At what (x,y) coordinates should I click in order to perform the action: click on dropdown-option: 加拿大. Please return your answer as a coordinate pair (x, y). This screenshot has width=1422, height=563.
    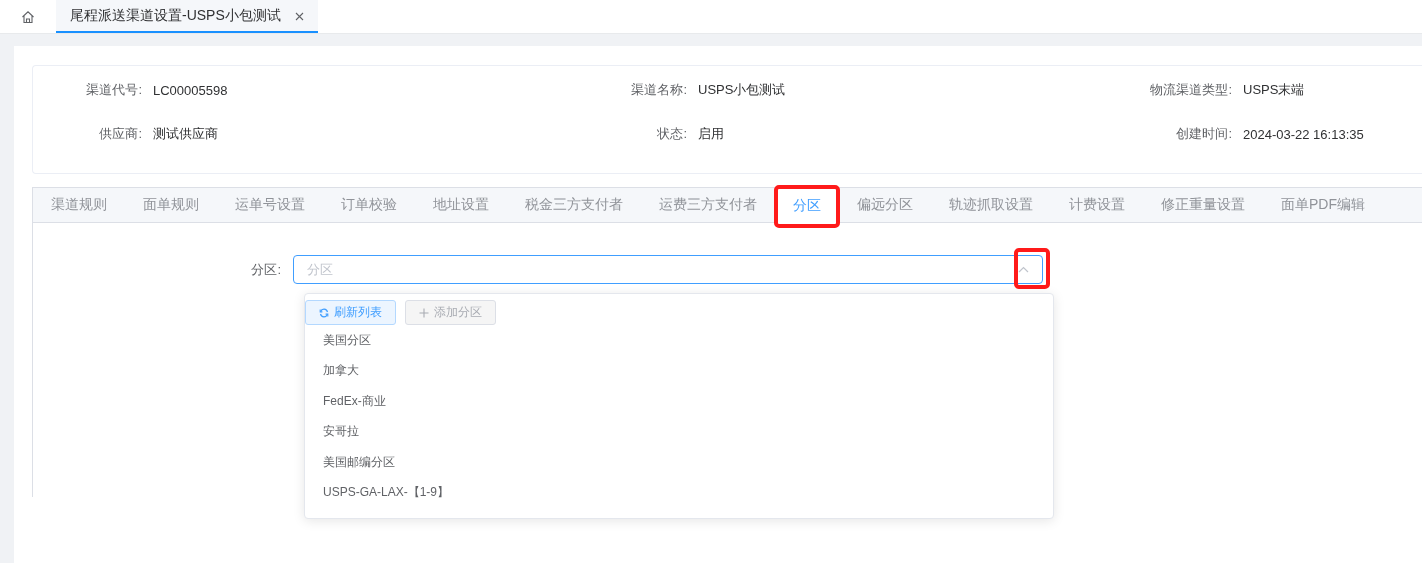
    Looking at the image, I should click on (679, 370).